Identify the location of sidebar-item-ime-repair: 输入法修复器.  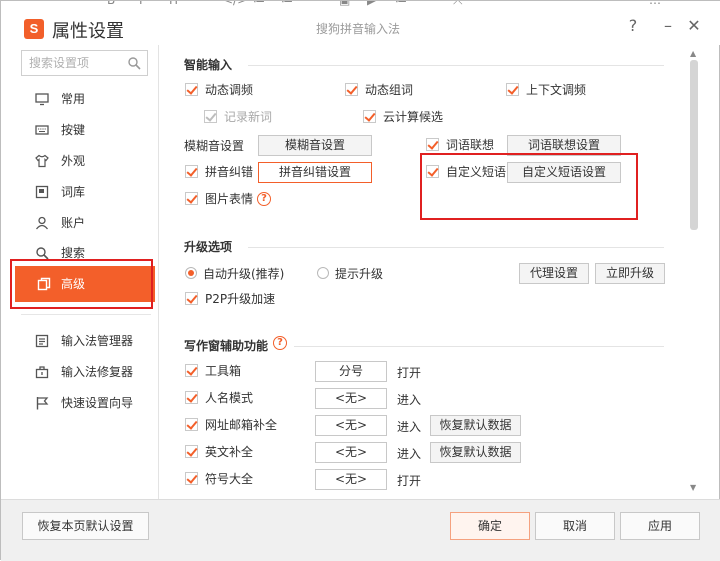
(86, 372).